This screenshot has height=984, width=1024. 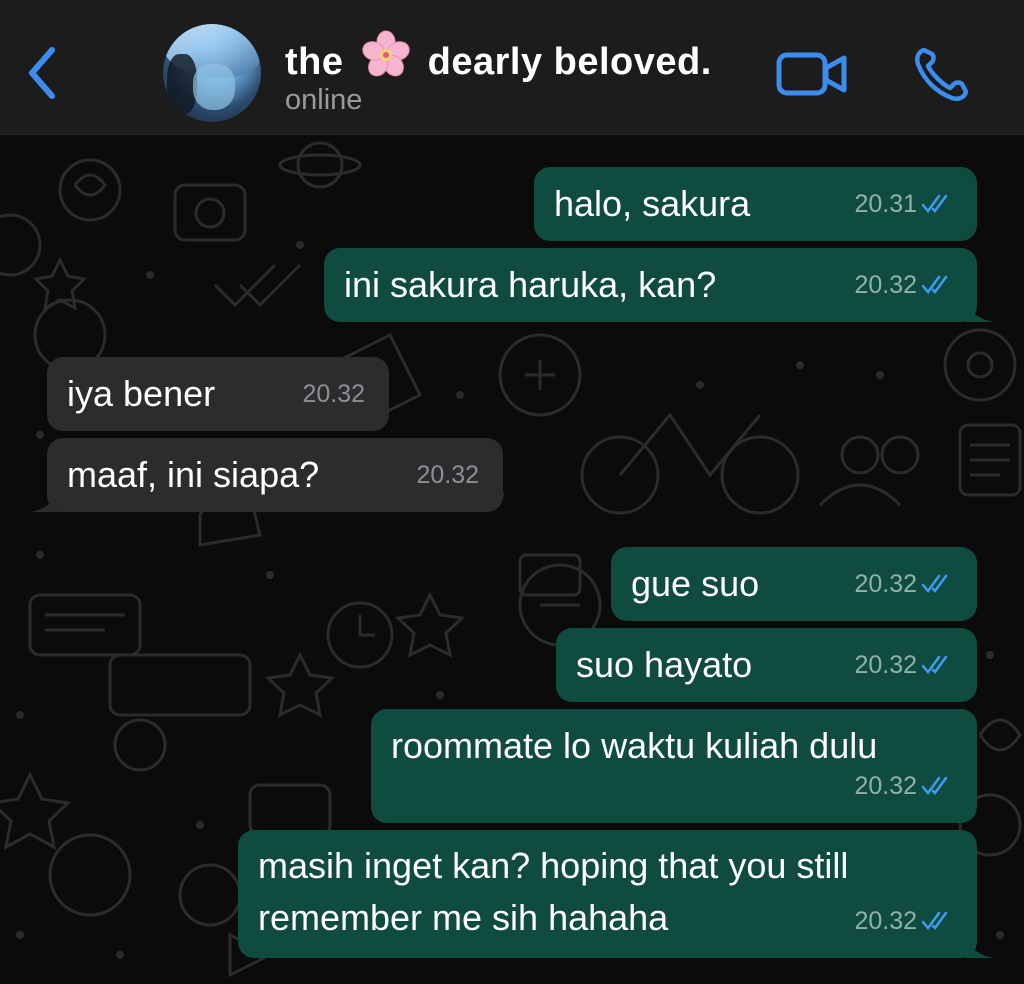 What do you see at coordinates (569, 62) in the screenshot?
I see `contact-name-part2: dearly beloved.` at bounding box center [569, 62].